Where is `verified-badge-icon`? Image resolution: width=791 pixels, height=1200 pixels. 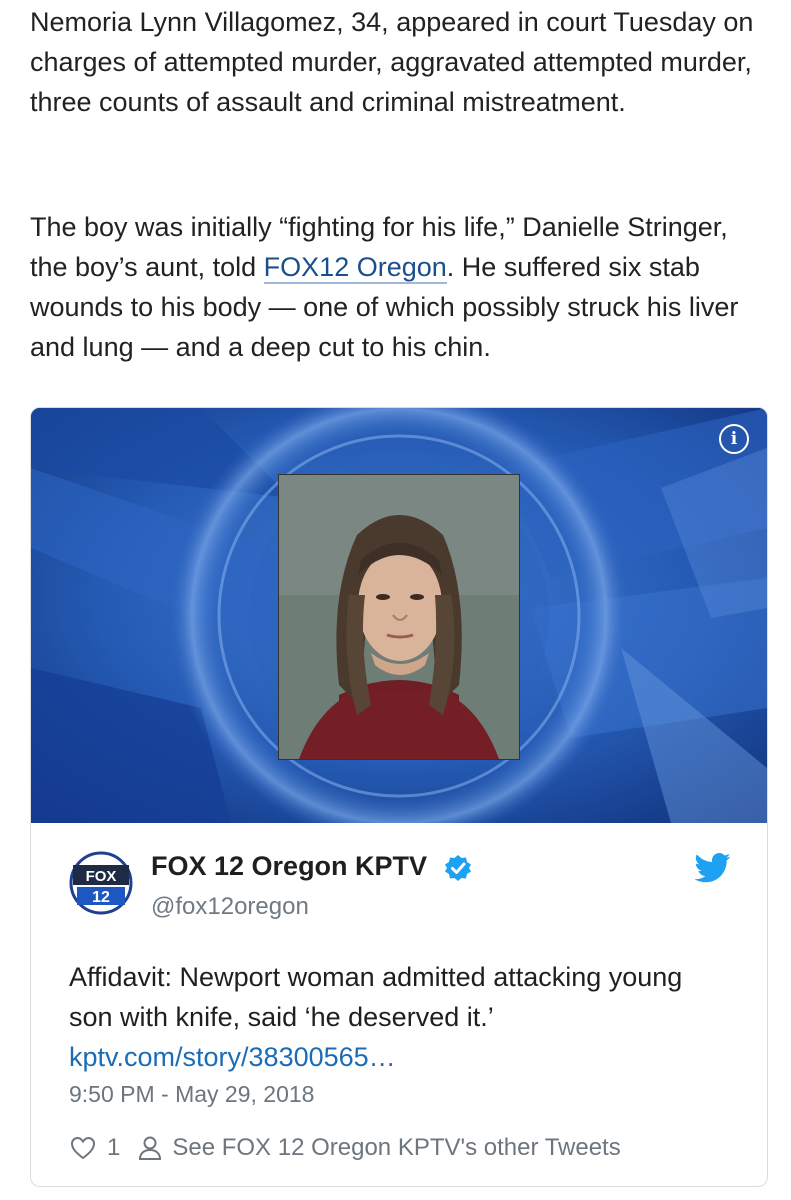
verified-badge-icon is located at coordinates (458, 868).